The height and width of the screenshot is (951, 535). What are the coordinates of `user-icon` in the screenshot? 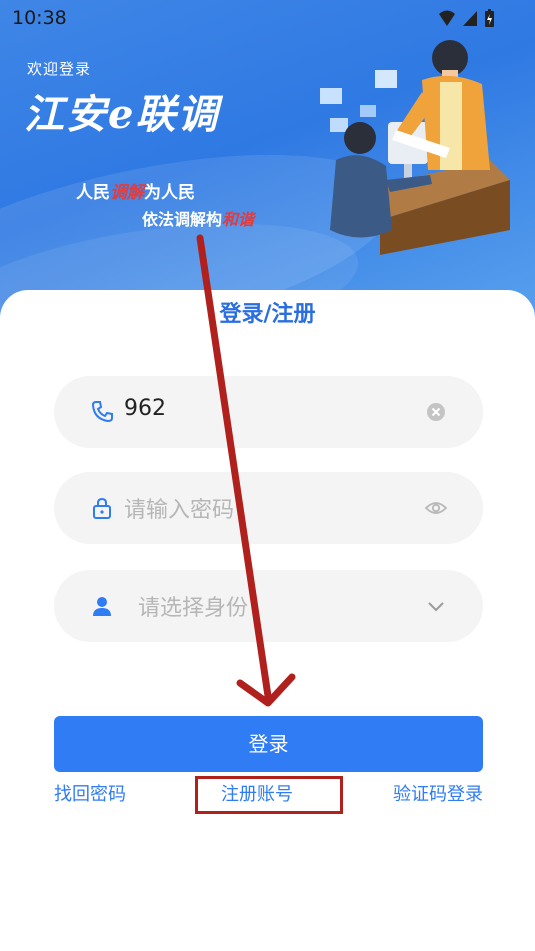 It's located at (102, 606).